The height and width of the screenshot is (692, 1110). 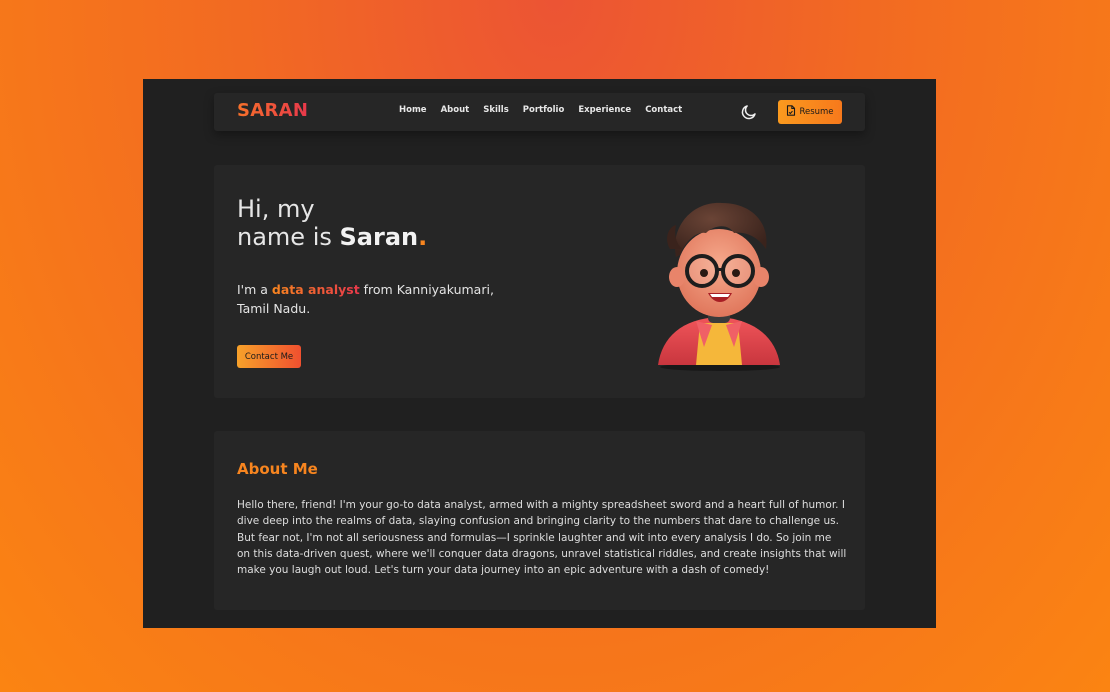 What do you see at coordinates (715, 279) in the screenshot?
I see `avatar-illustration` at bounding box center [715, 279].